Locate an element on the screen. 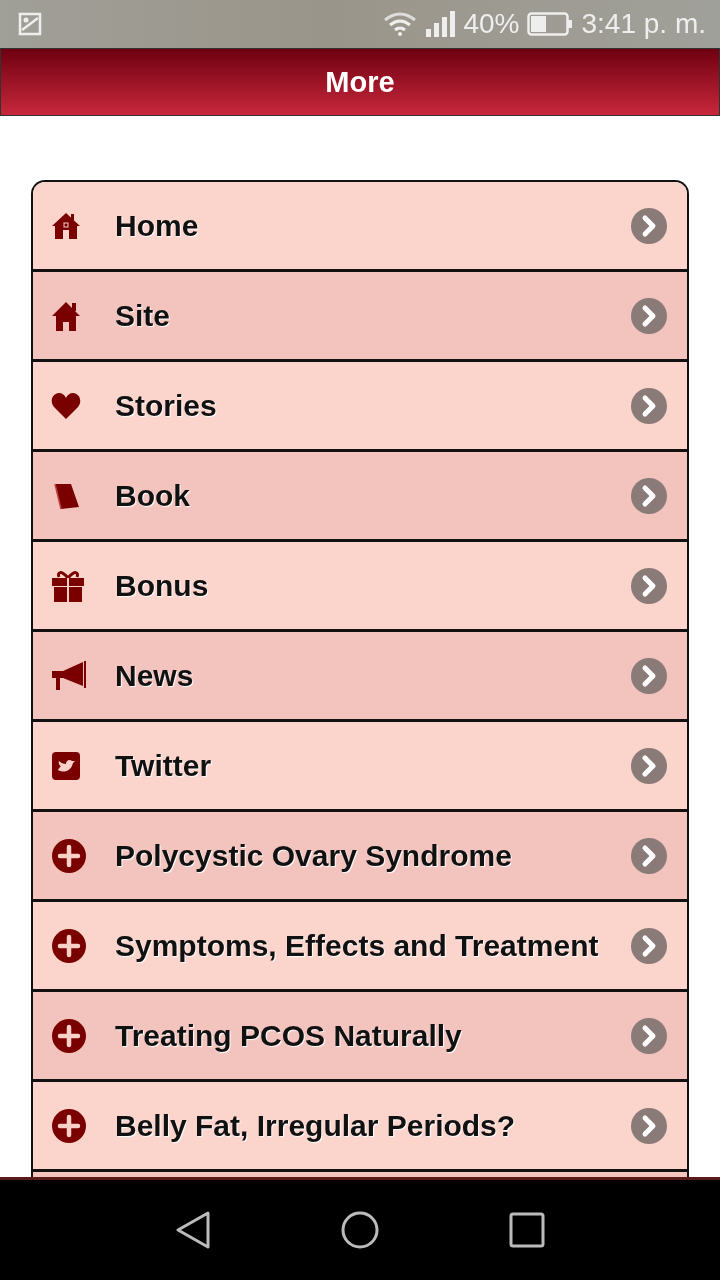 The image size is (720, 1280). menu-item: Home is located at coordinates (360, 227).